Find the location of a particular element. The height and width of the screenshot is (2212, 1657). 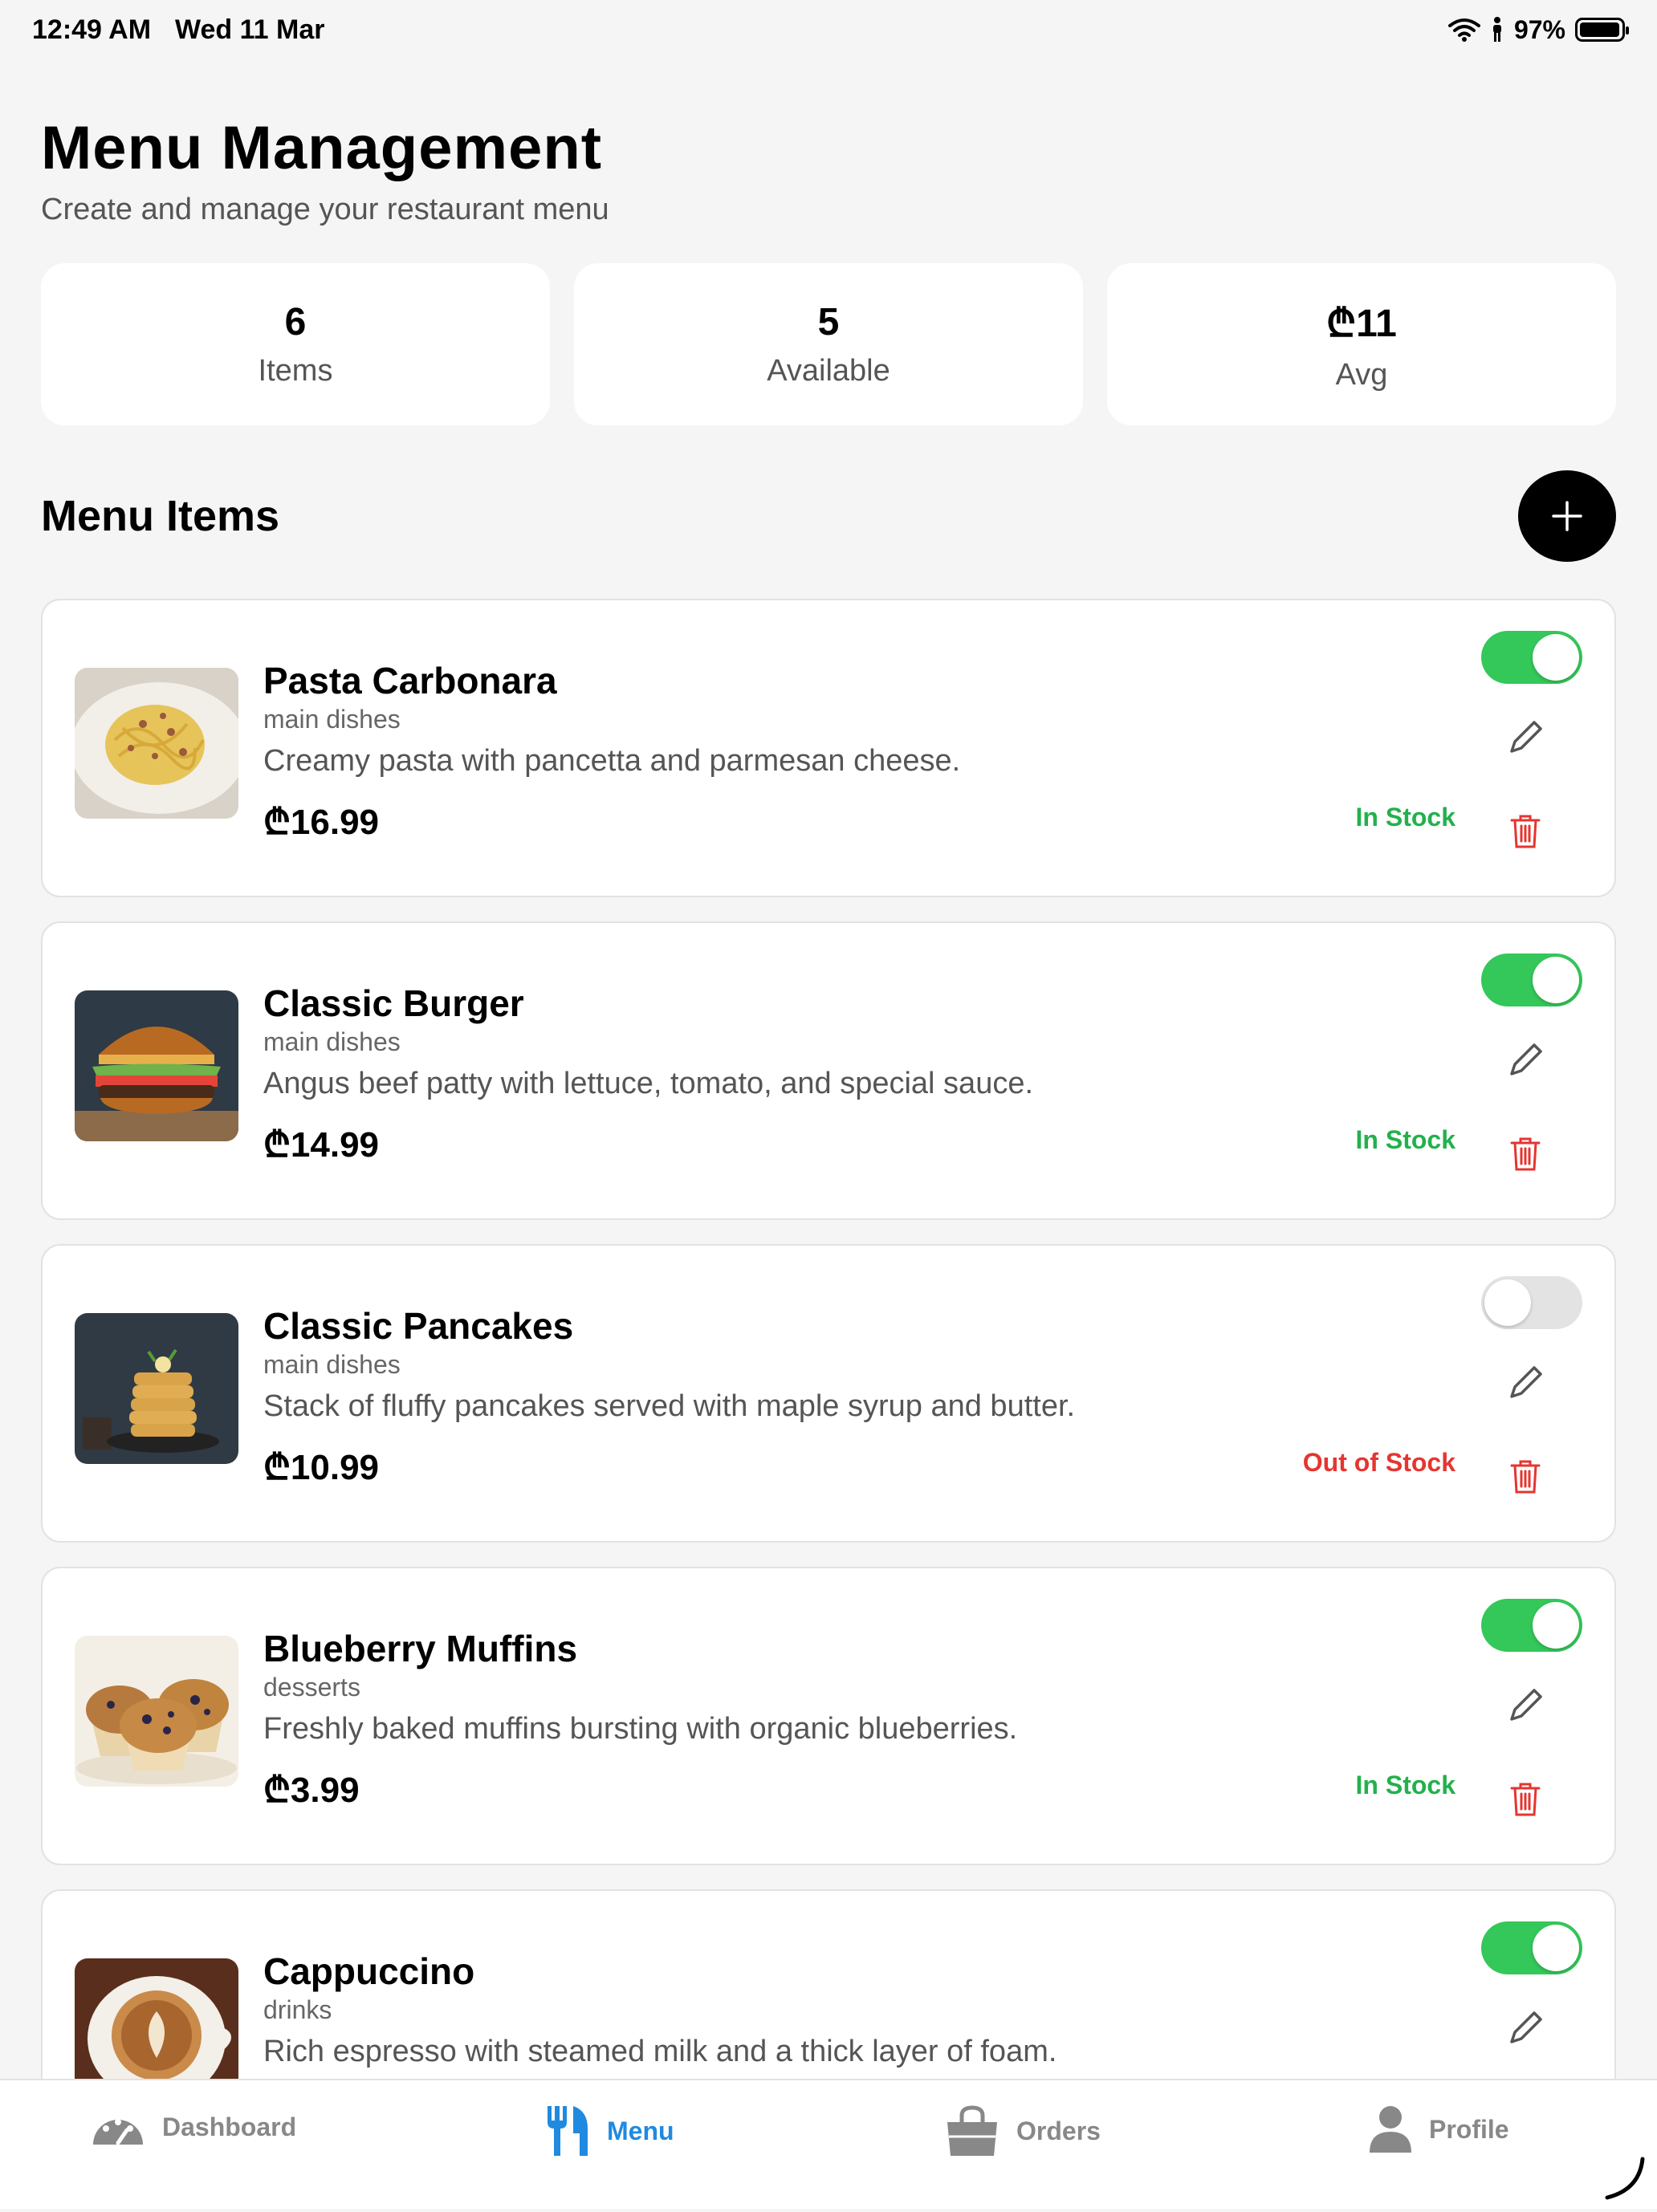

tab-label: Profile is located at coordinates (1469, 2129).